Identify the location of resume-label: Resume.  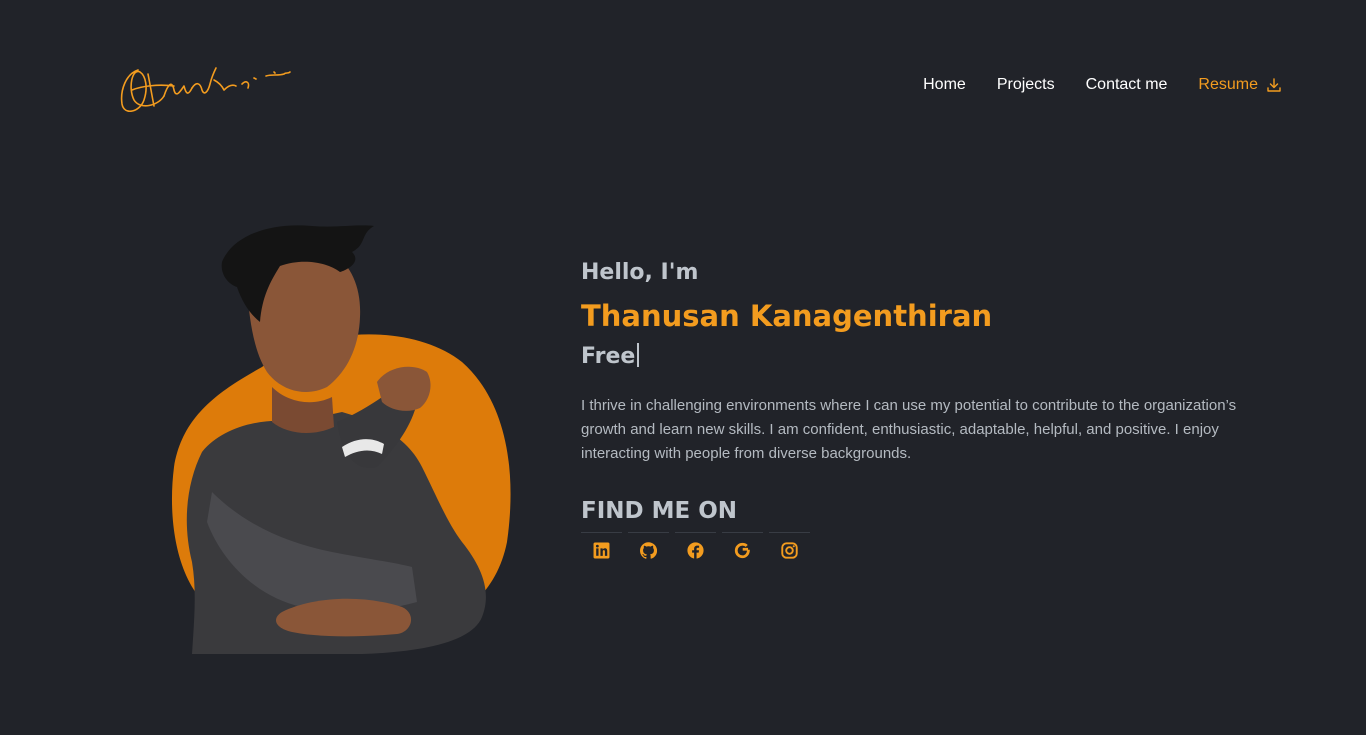
(1228, 84).